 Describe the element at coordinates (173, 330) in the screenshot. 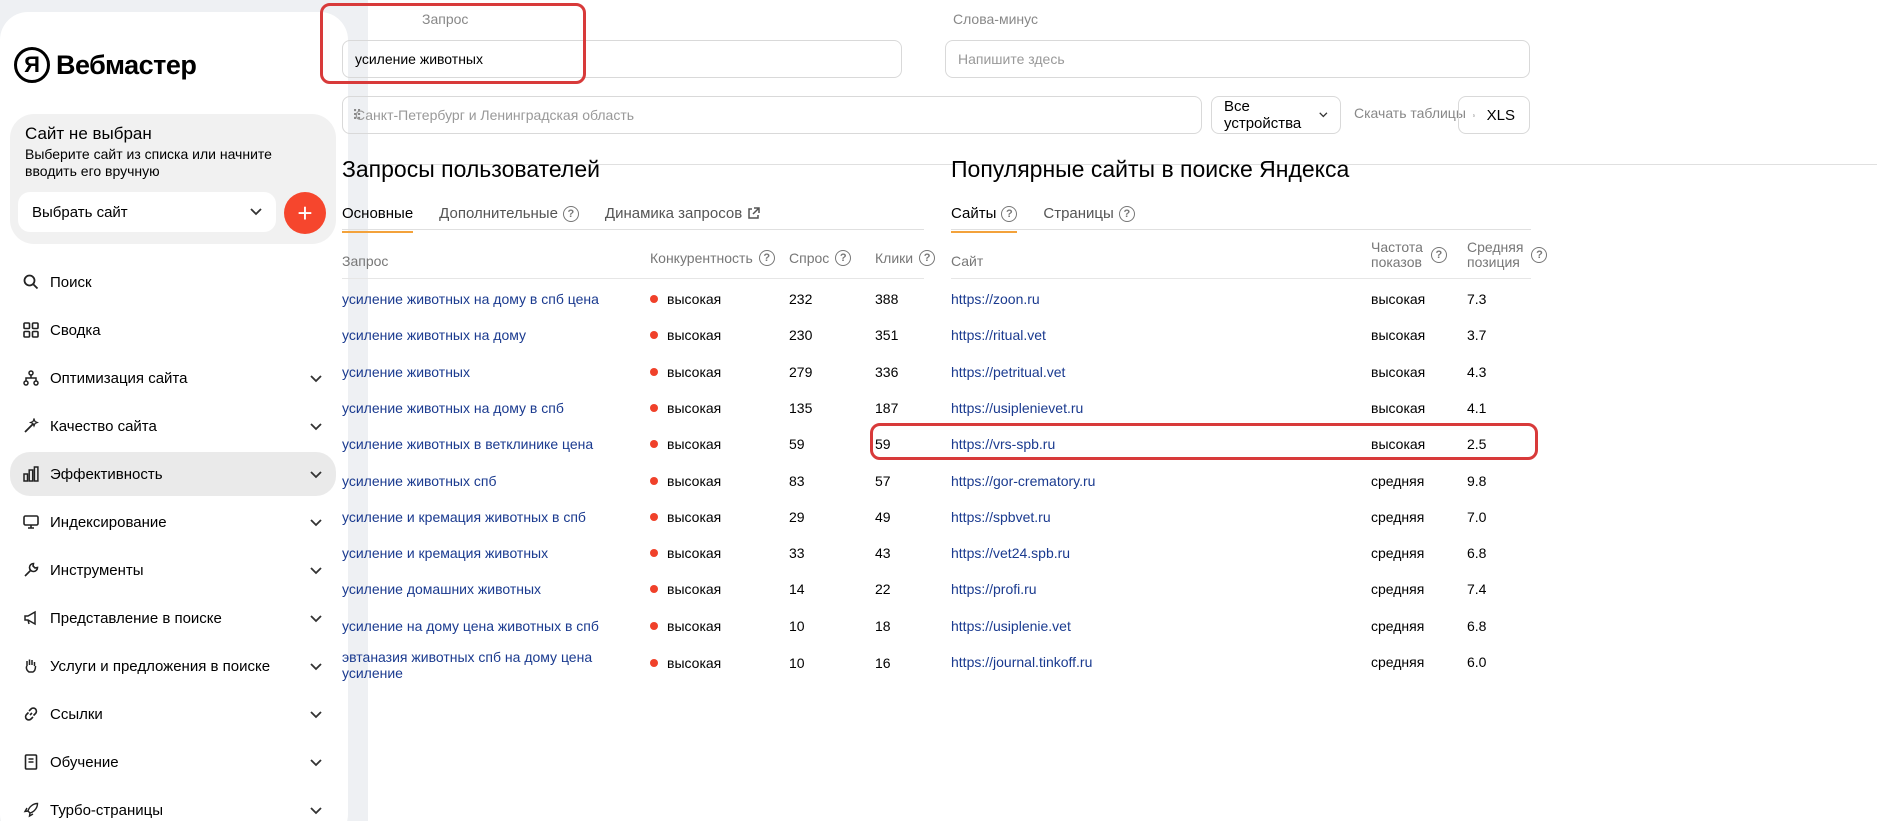

I see `sidebar-item-1: Сводка` at that location.